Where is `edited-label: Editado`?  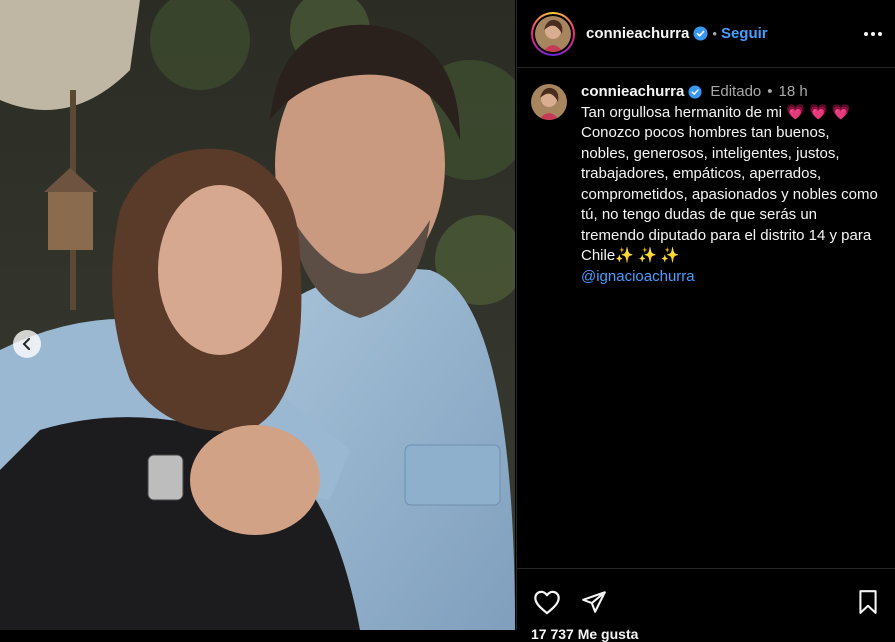
edited-label: Editado is located at coordinates (736, 91).